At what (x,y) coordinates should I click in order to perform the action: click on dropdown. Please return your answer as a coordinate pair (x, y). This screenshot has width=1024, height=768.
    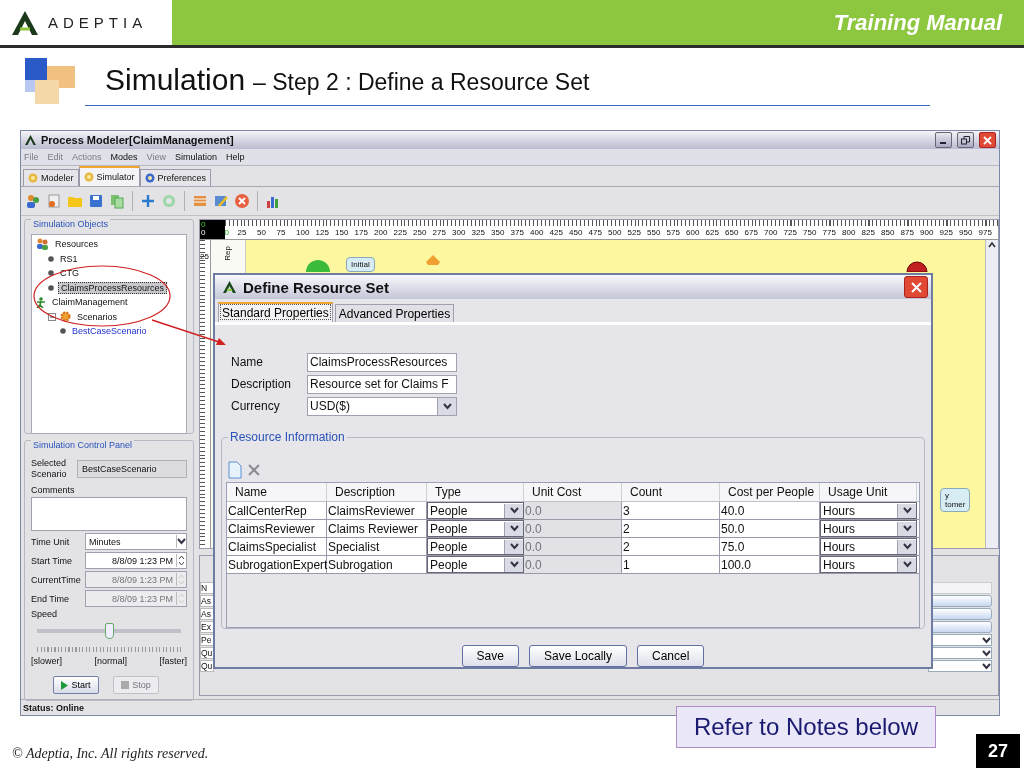
    Looking at the image, I should click on (960, 666).